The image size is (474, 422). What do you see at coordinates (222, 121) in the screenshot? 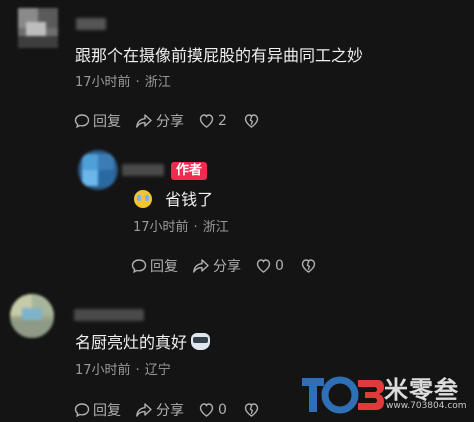
I see `like-count: 2` at bounding box center [222, 121].